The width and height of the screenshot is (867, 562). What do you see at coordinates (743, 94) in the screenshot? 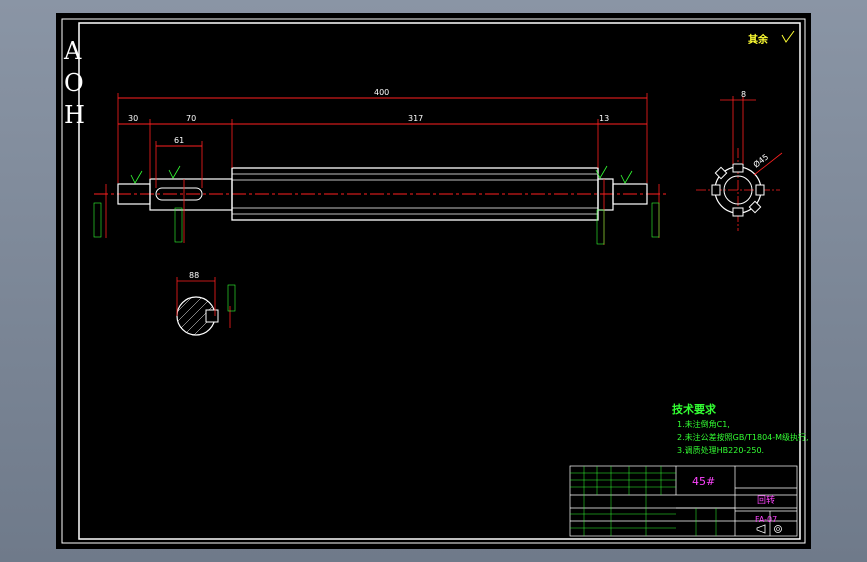
I see `dim-tail: 8` at bounding box center [743, 94].